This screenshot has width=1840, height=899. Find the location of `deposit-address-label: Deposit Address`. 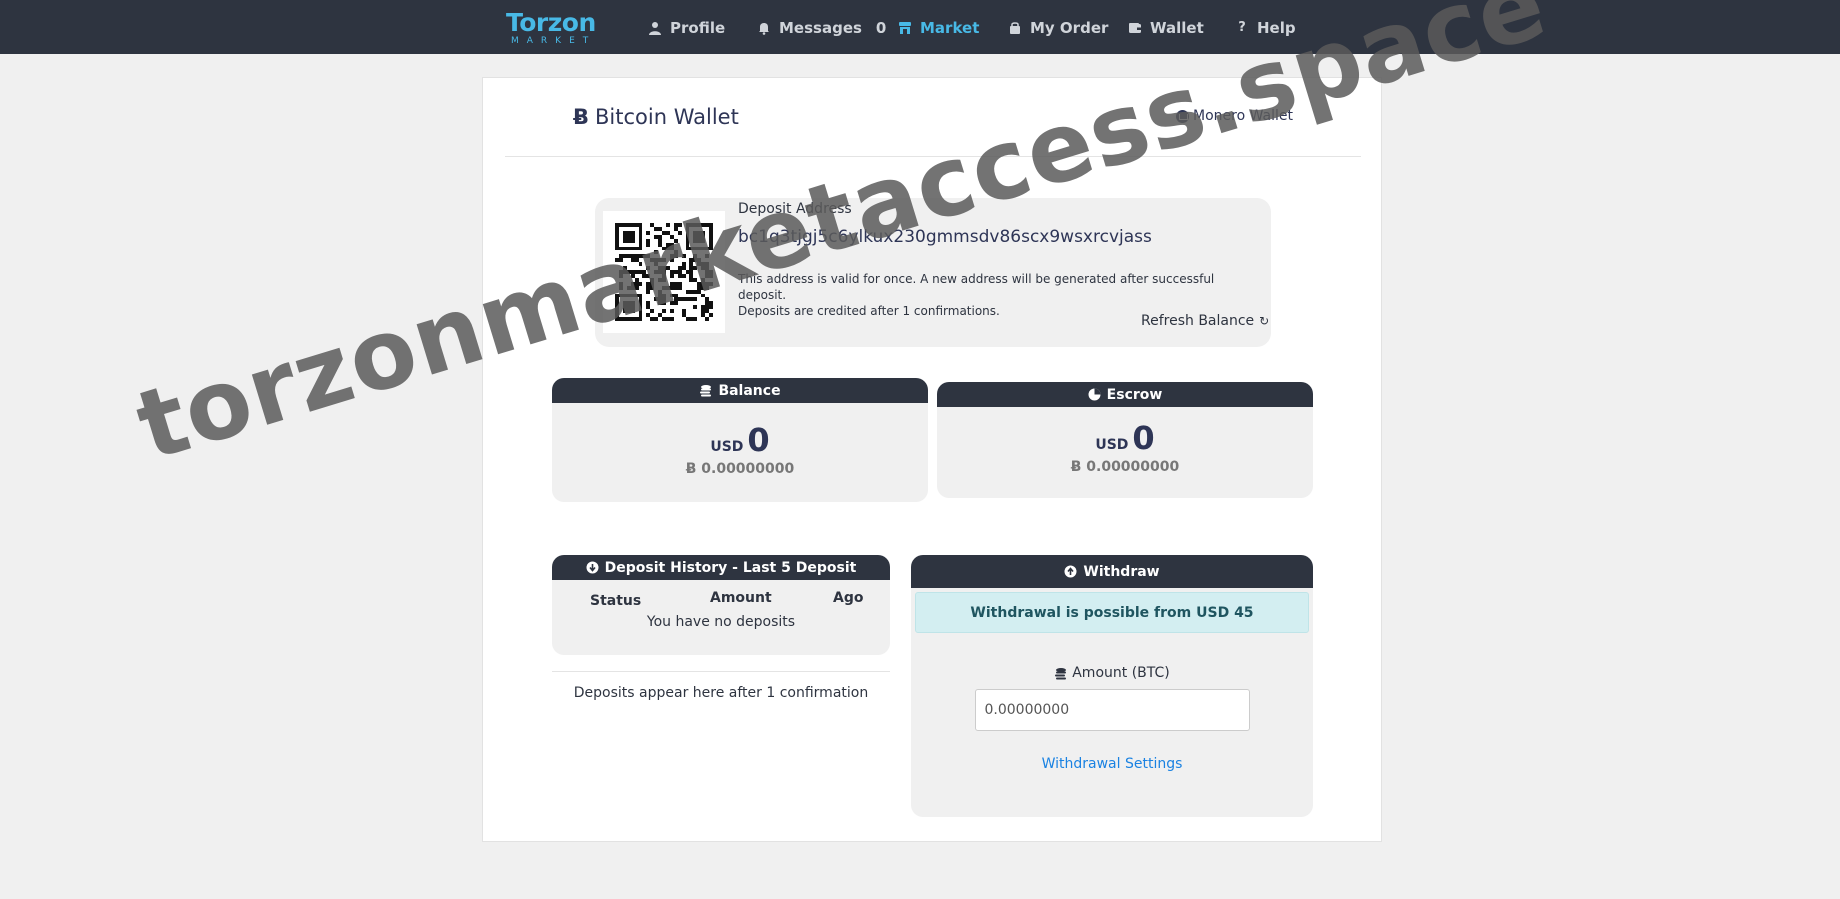

deposit-address-label: Deposit Address is located at coordinates (795, 209).